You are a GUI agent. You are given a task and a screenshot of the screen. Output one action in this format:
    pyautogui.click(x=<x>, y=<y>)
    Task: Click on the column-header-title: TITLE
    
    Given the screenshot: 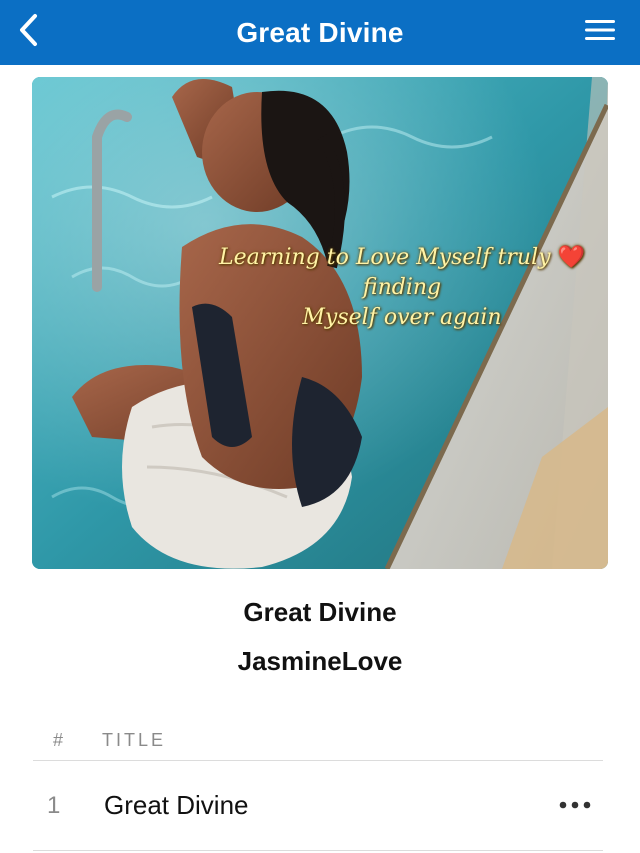 What is the action you would take?
    pyautogui.click(x=134, y=740)
    